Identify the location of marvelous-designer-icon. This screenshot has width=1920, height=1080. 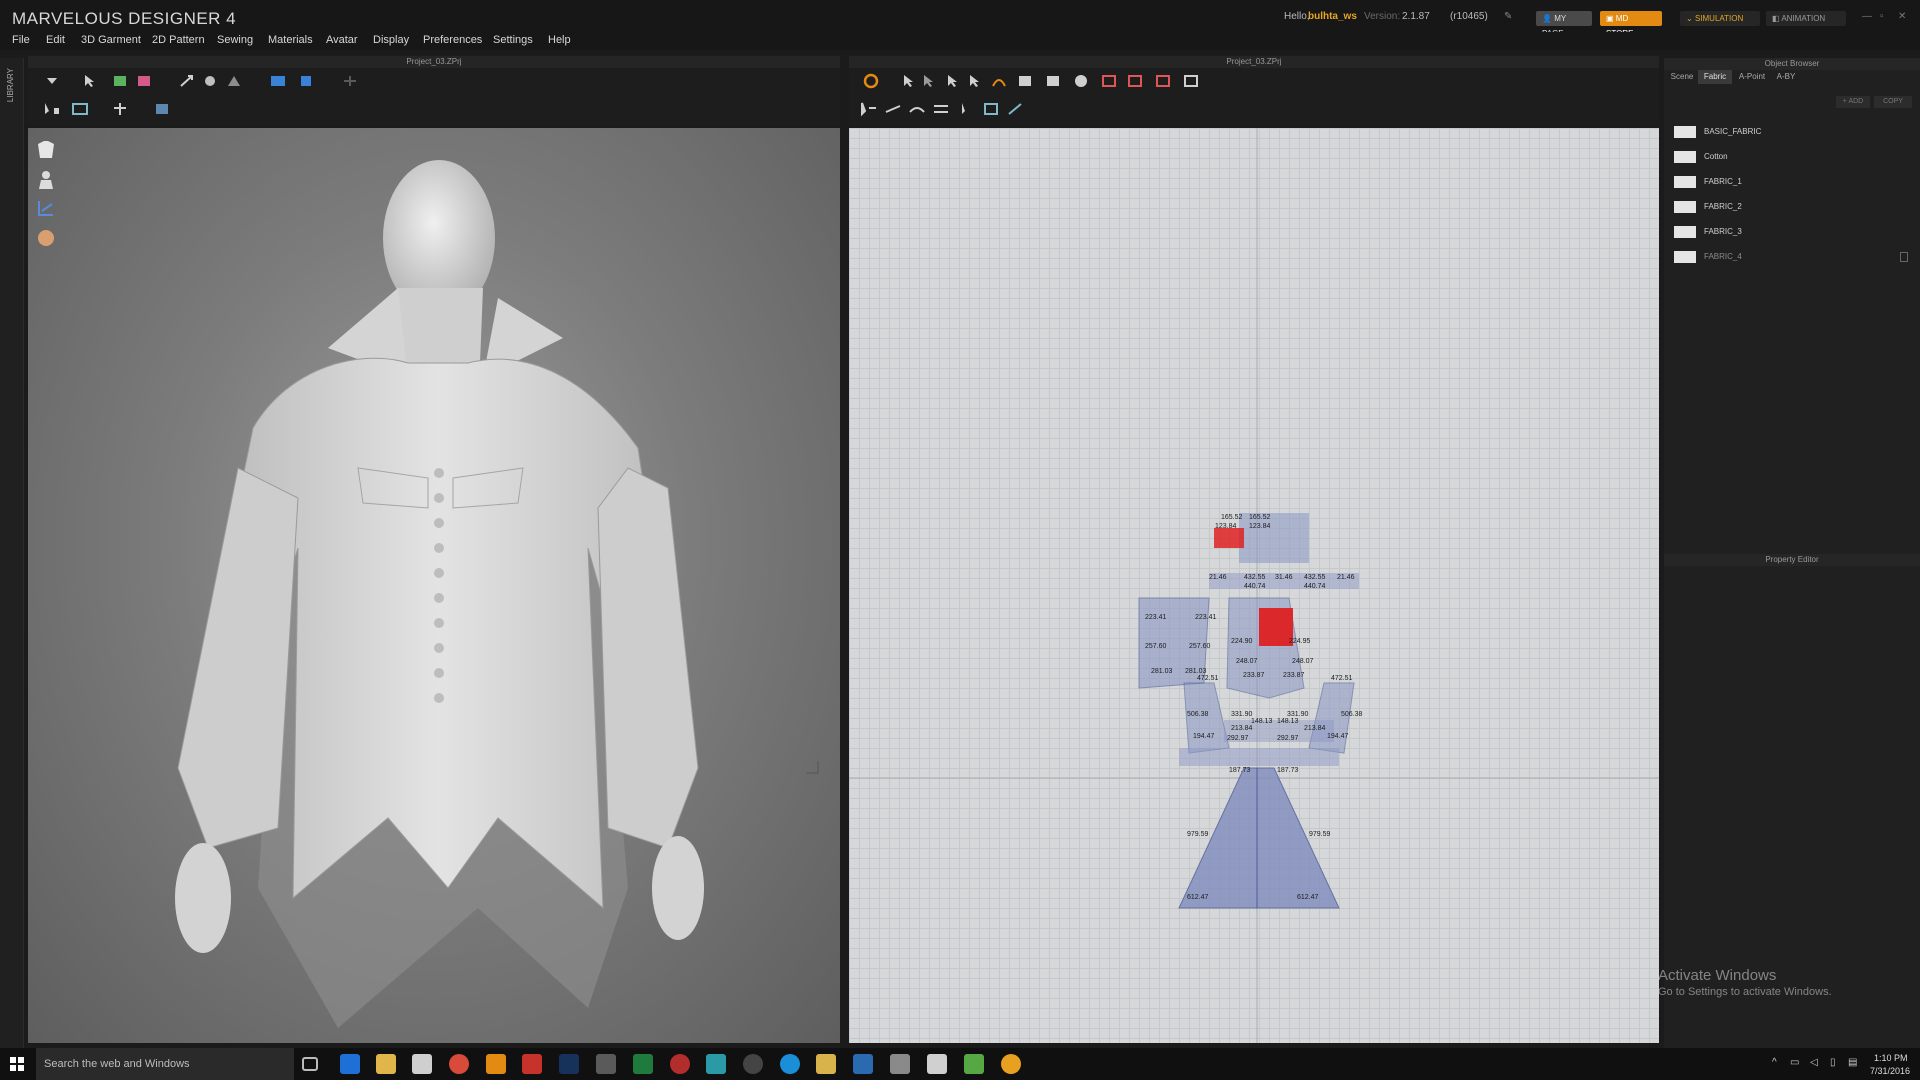
(496, 1064).